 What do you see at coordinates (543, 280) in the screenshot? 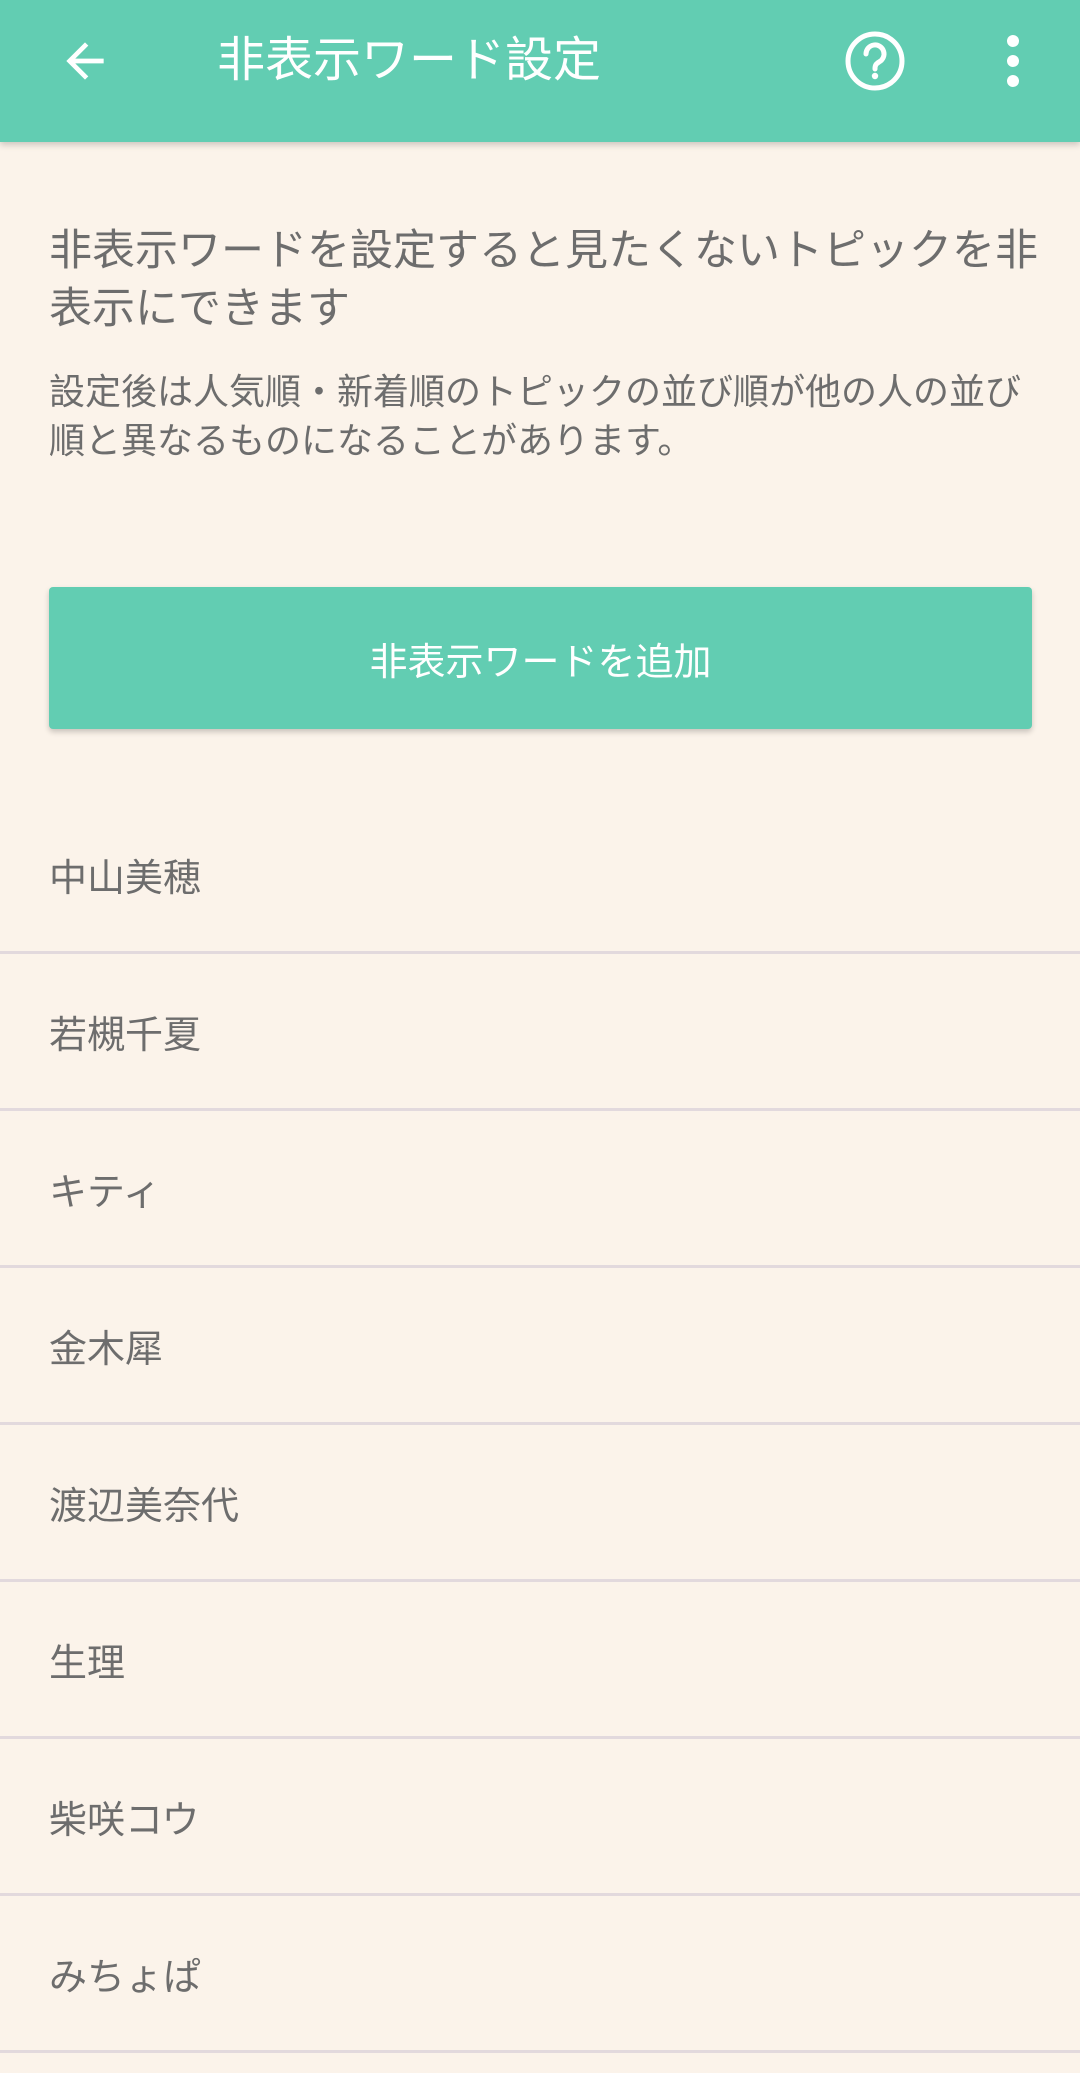
I see `intro-heading: 非表示ワードを設定すると見たくないトピックを非表示にできます` at bounding box center [543, 280].